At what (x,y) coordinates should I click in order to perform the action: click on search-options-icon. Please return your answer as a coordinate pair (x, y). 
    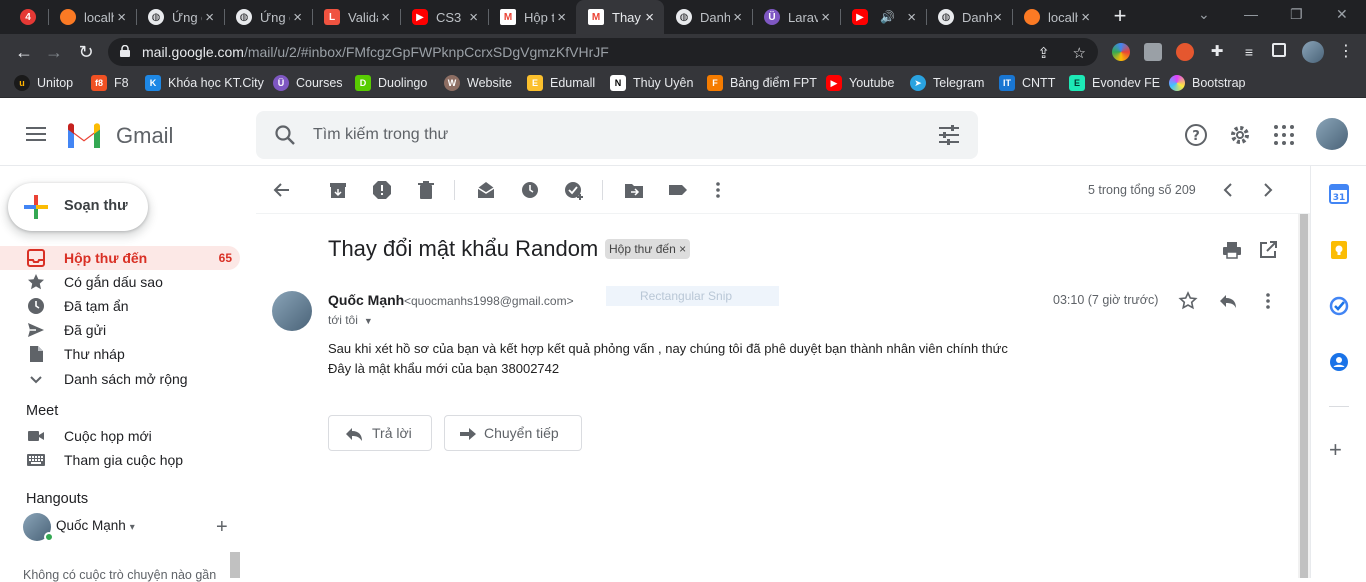
    Looking at the image, I should click on (949, 135).